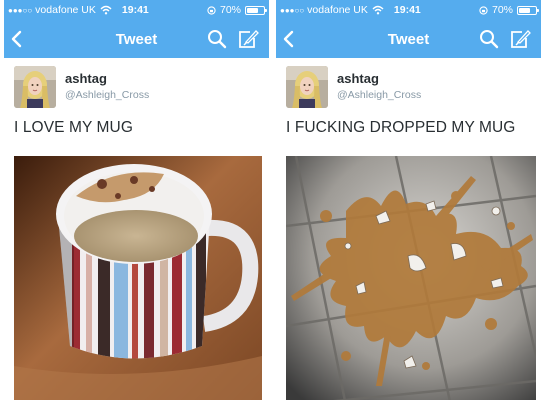  I want to click on tweet-text: I LOVE MY MUG, so click(74, 127).